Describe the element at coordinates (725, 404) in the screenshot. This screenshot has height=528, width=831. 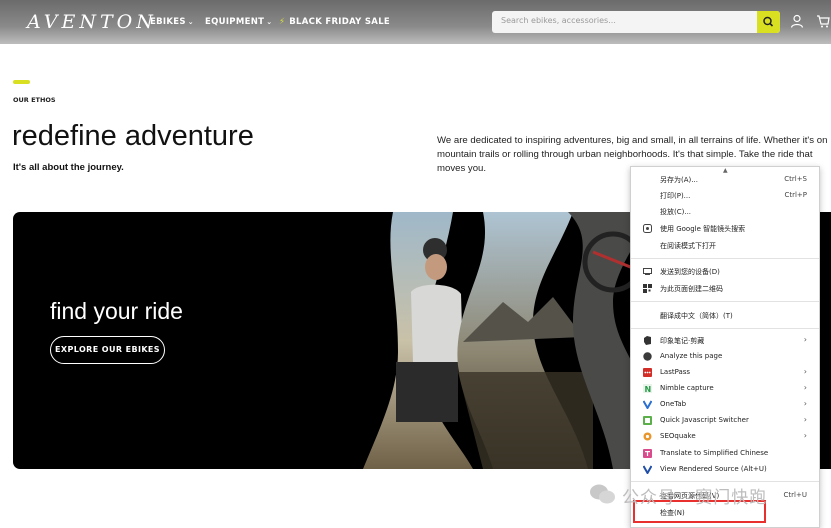
I see `menu-item-onetab: OneTab ›` at that location.